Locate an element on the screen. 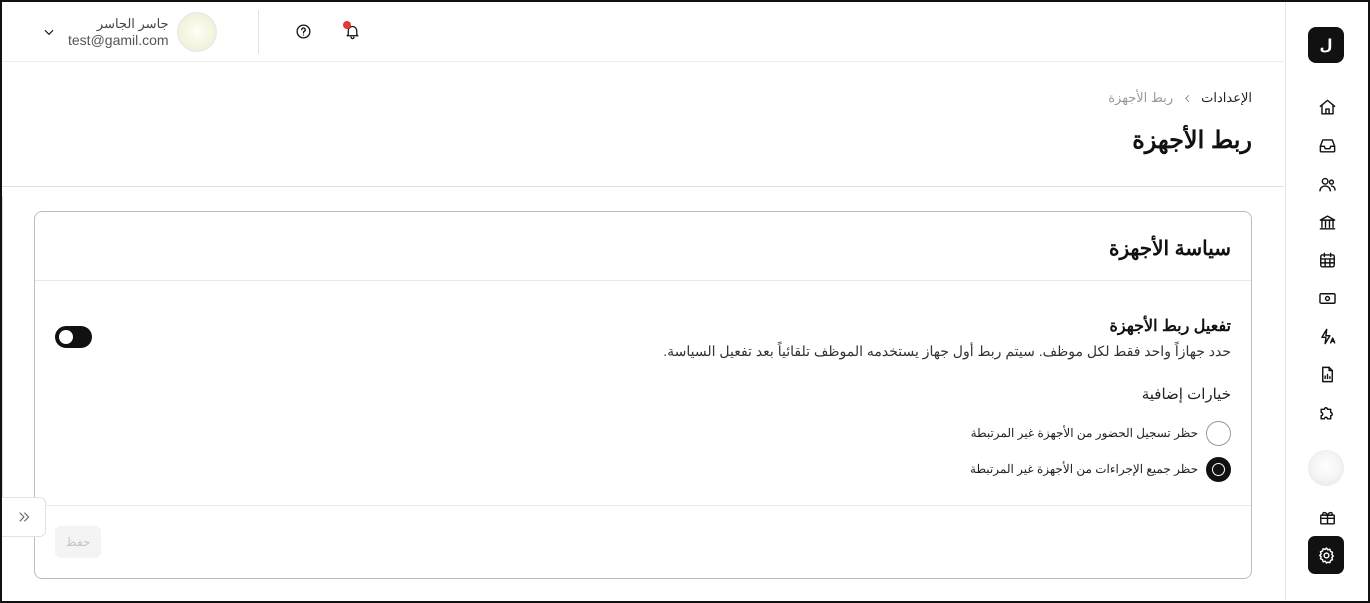 Image resolution: width=1370 pixels, height=603 pixels. help-button is located at coordinates (303, 31).